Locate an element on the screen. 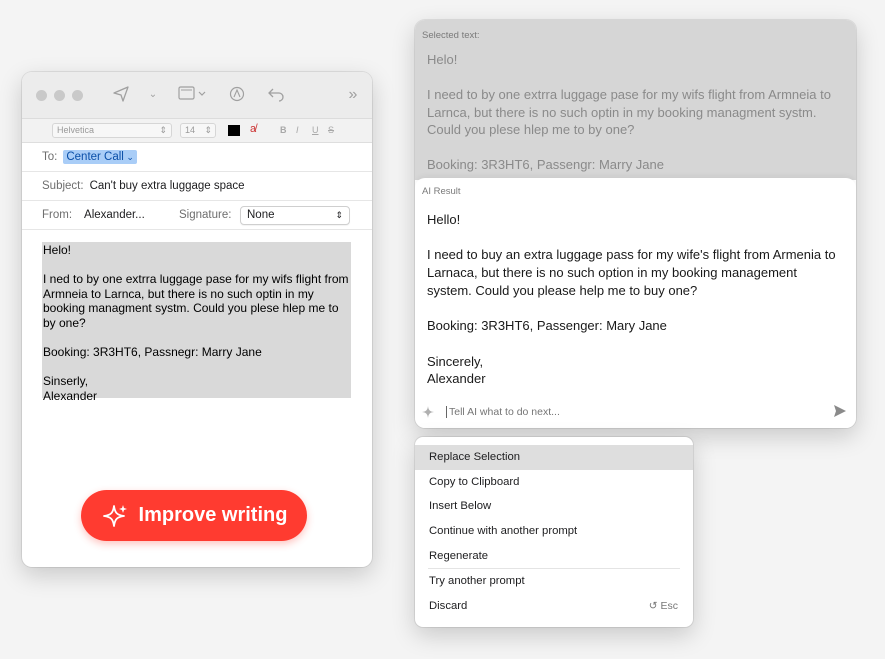 This screenshot has width=885, height=659. window-controls is located at coordinates (59, 95).